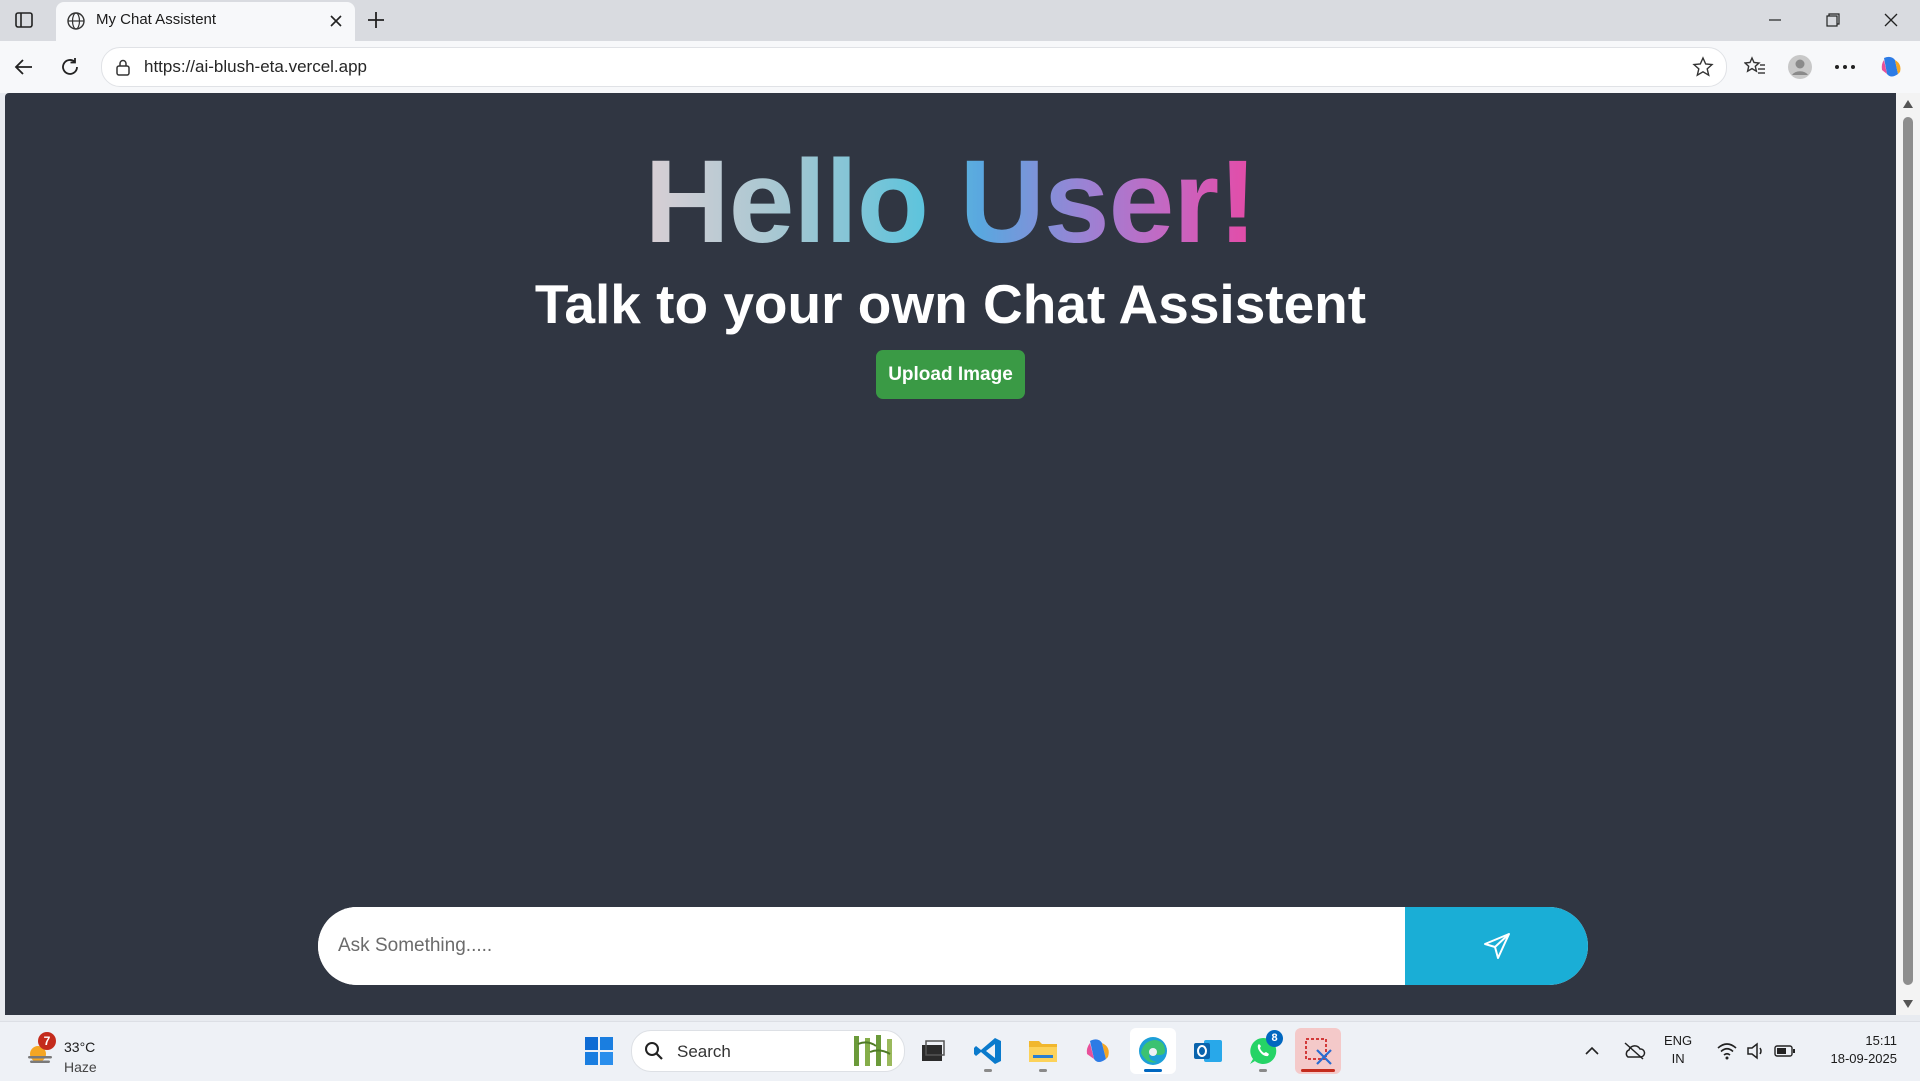  What do you see at coordinates (1634, 1051) in the screenshot?
I see `onedrive-offline-icon` at bounding box center [1634, 1051].